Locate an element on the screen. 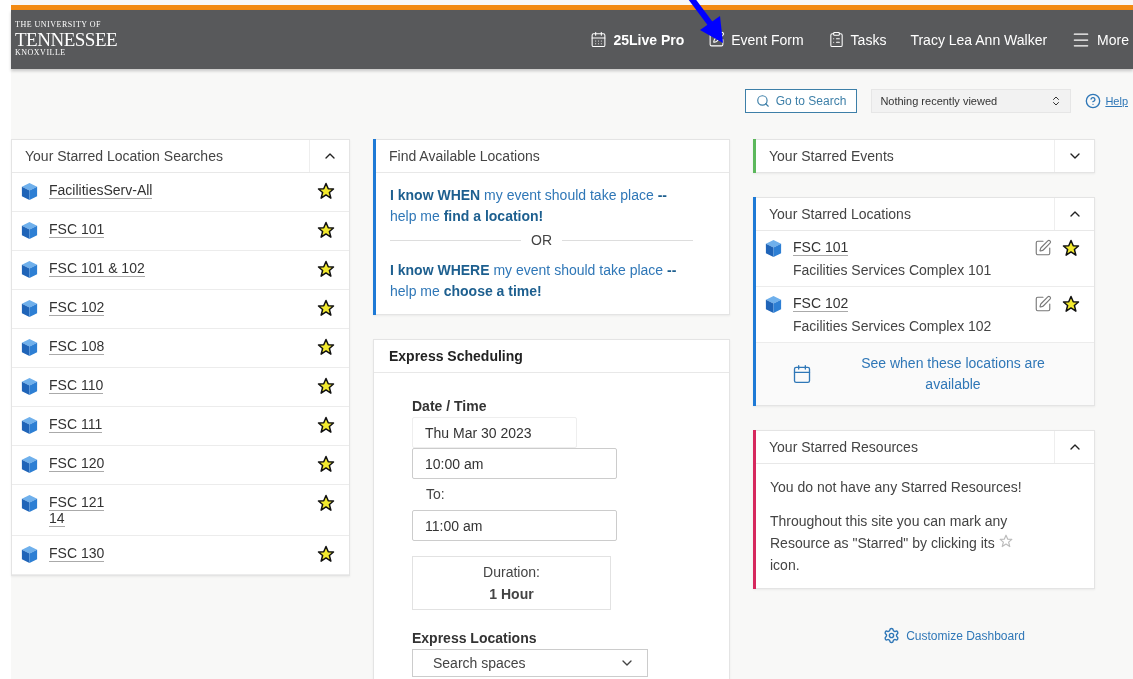 The image size is (1133, 679). card-title: Find Available Locations is located at coordinates (464, 156).